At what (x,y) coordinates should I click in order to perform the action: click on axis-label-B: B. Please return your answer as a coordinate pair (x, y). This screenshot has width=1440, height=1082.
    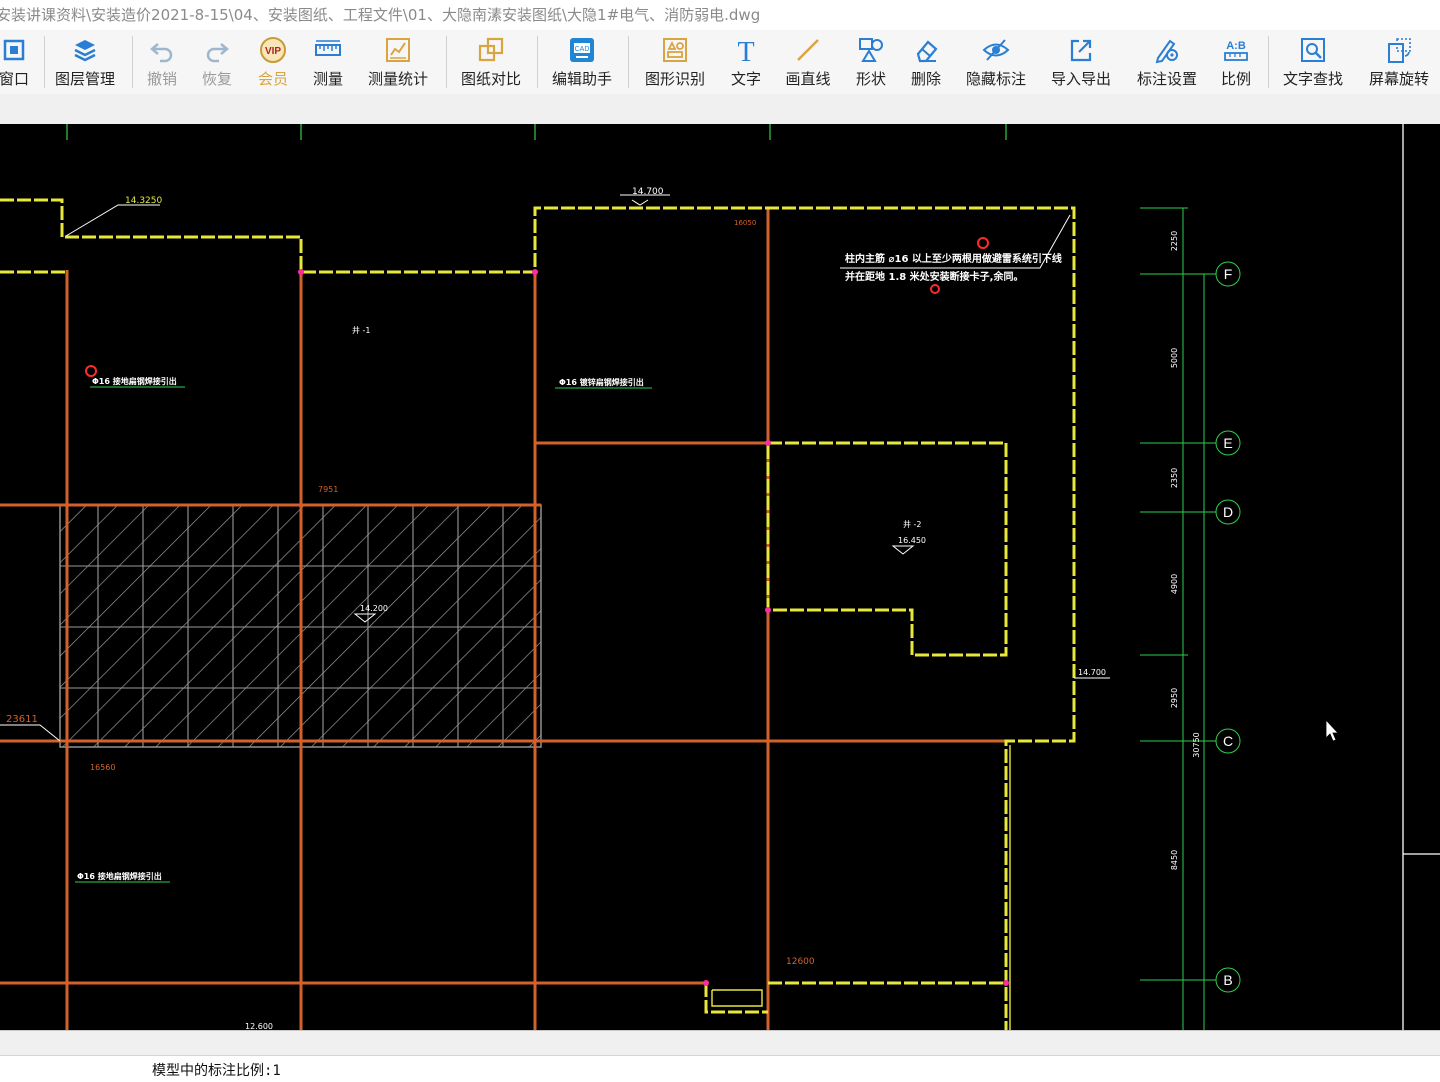
    Looking at the image, I should click on (1227, 980).